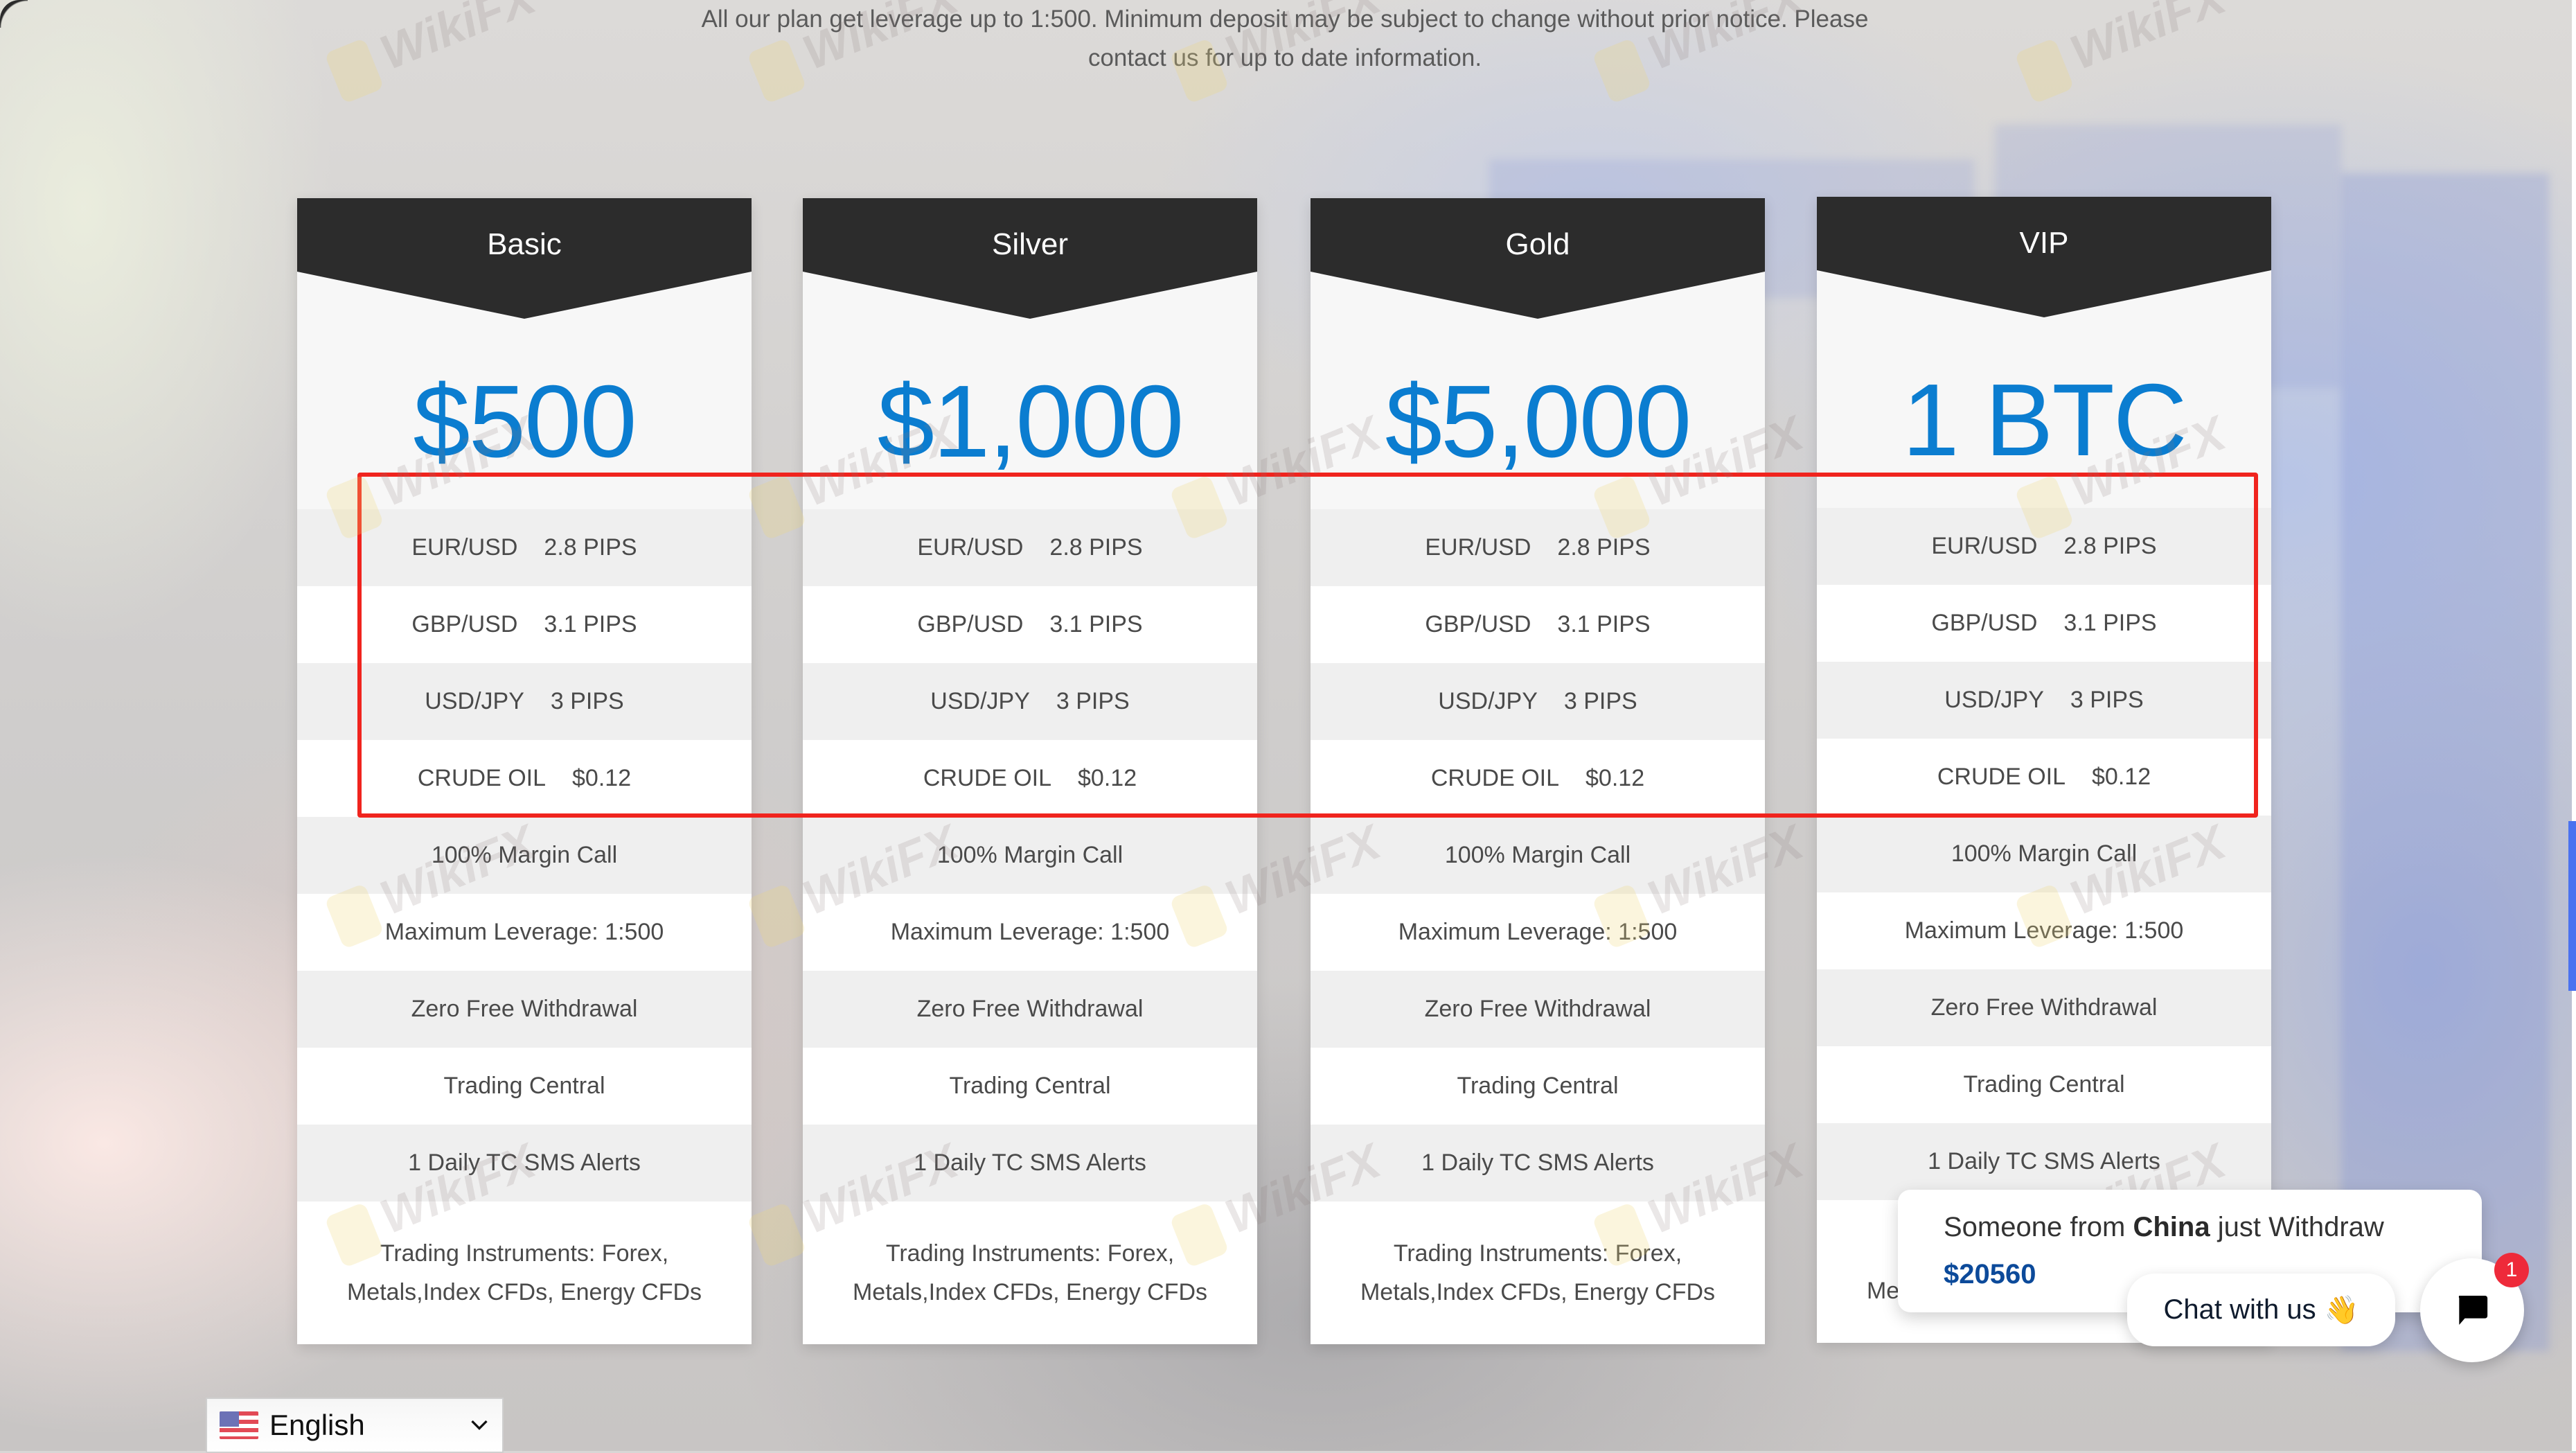 This screenshot has width=2576, height=1453. Describe the element at coordinates (1030, 244) in the screenshot. I see `plan-name: Silver` at that location.